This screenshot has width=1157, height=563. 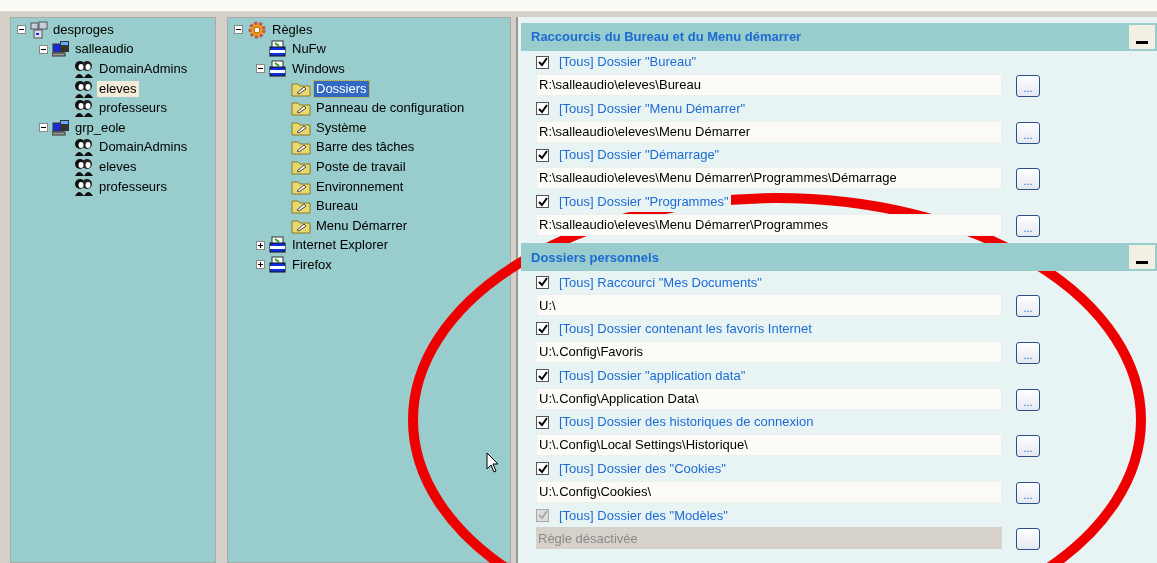 What do you see at coordinates (309, 49) in the screenshot?
I see `tree-item: NuFw` at bounding box center [309, 49].